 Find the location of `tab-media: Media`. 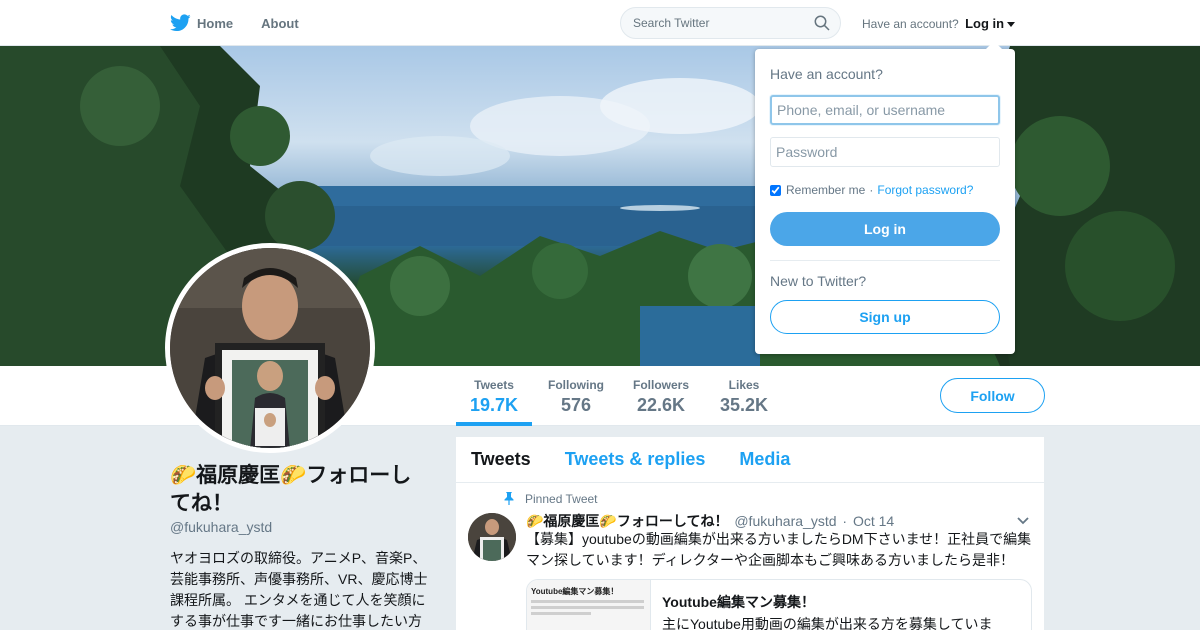

tab-media: Media is located at coordinates (764, 459).